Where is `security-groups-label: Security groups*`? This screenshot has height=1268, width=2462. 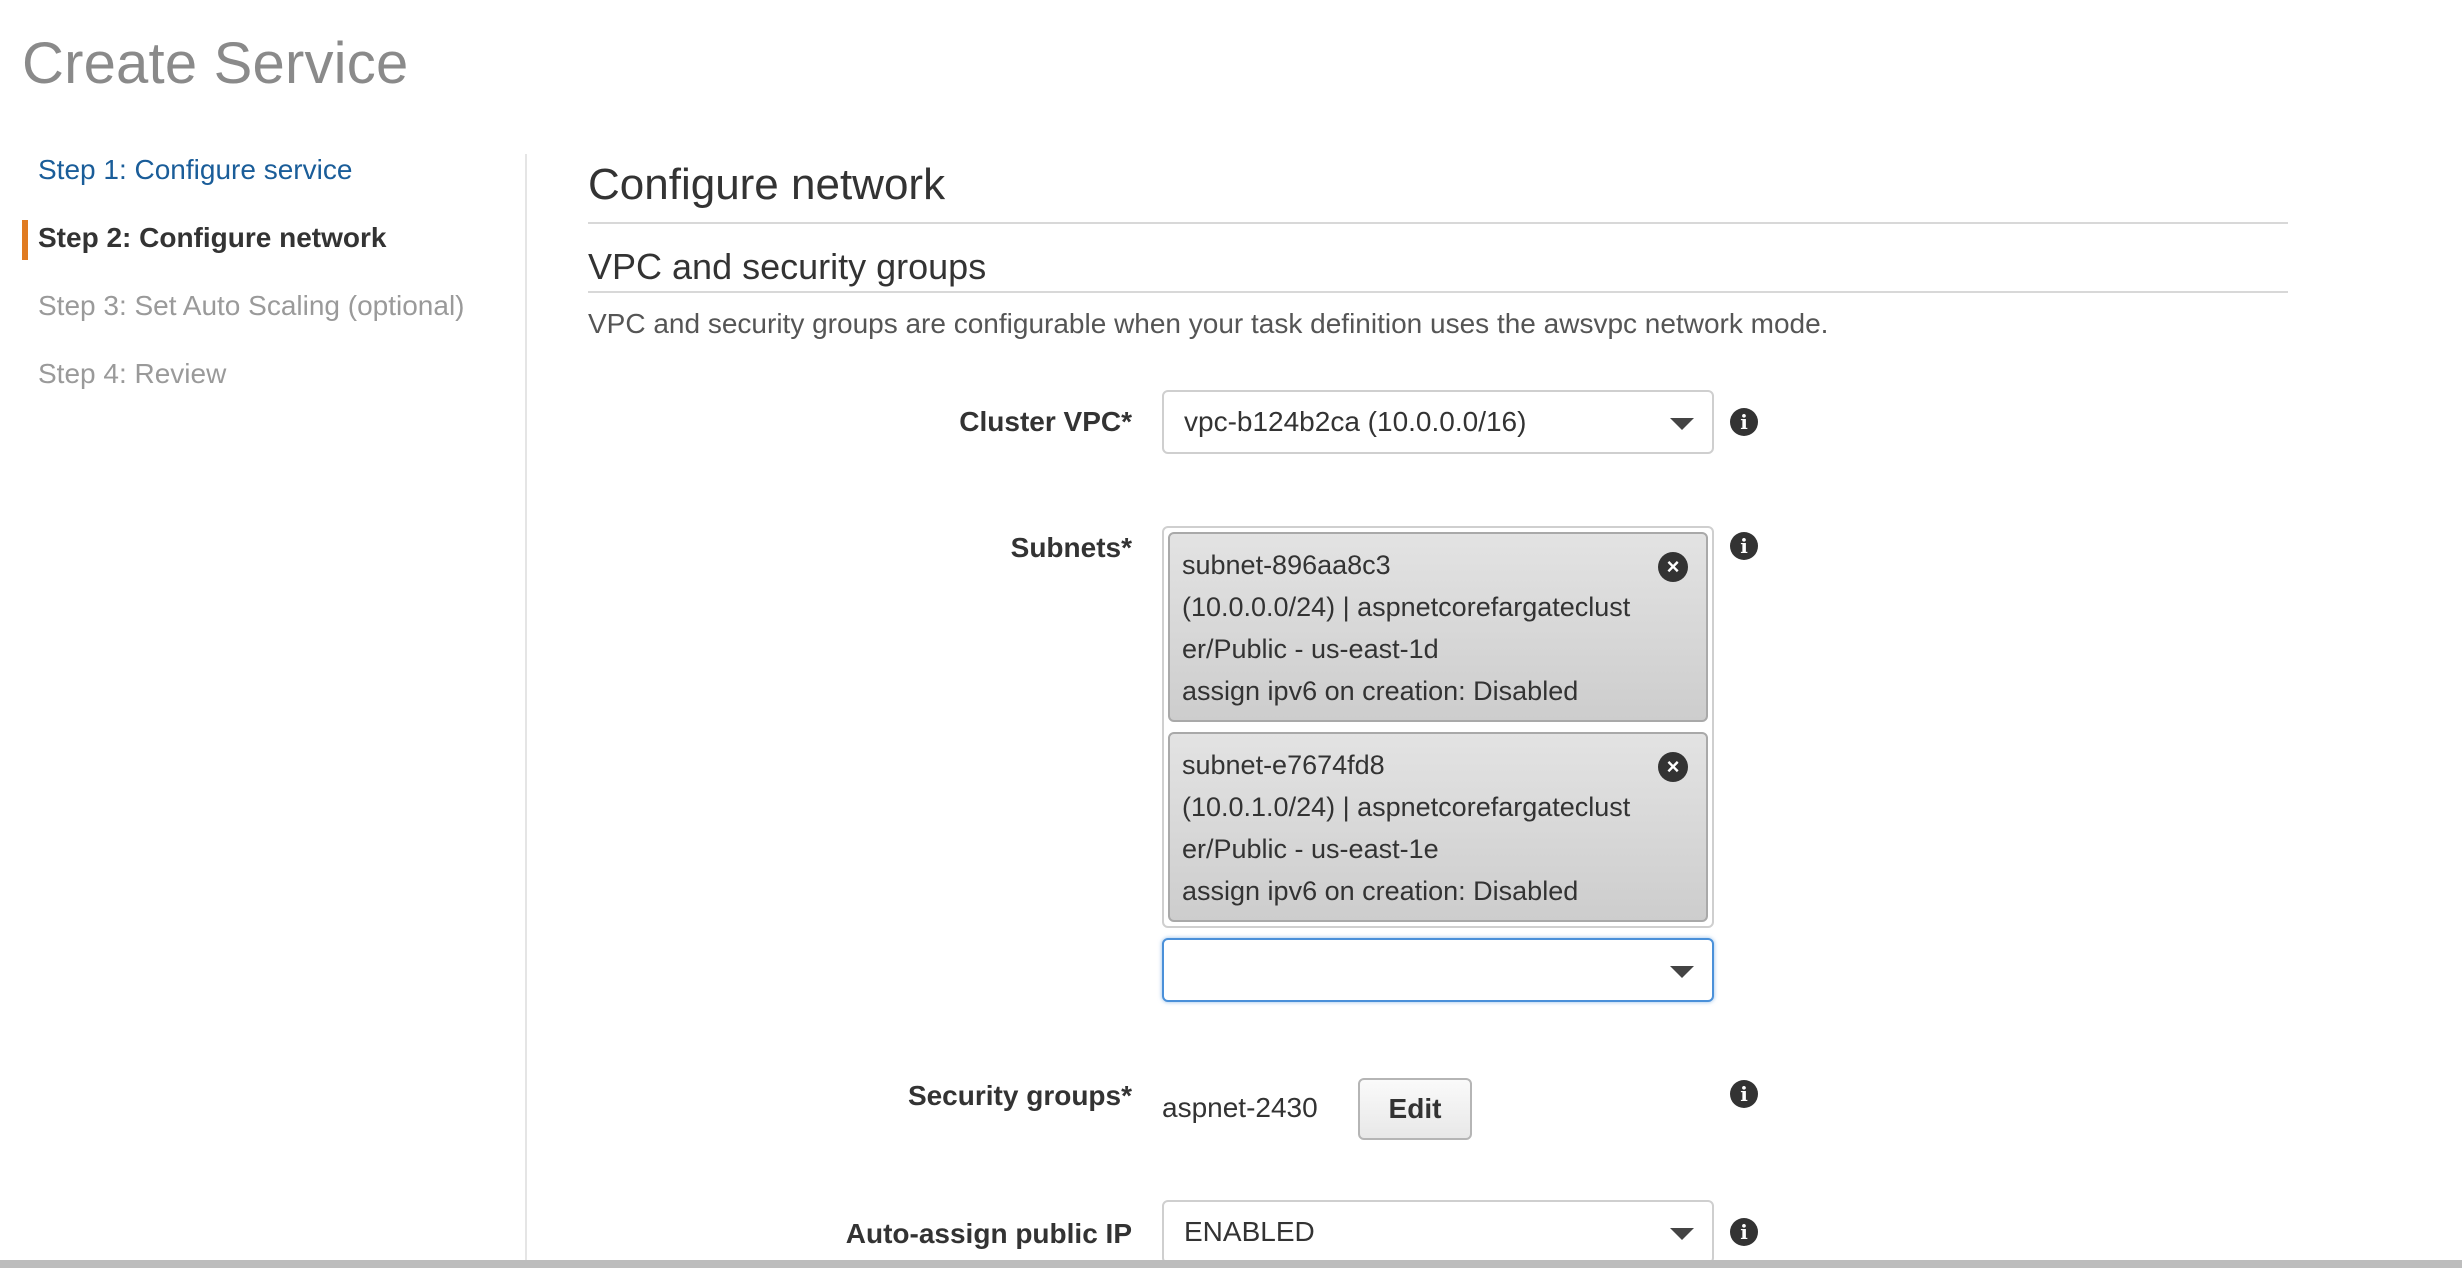 security-groups-label: Security groups* is located at coordinates (1019, 1095).